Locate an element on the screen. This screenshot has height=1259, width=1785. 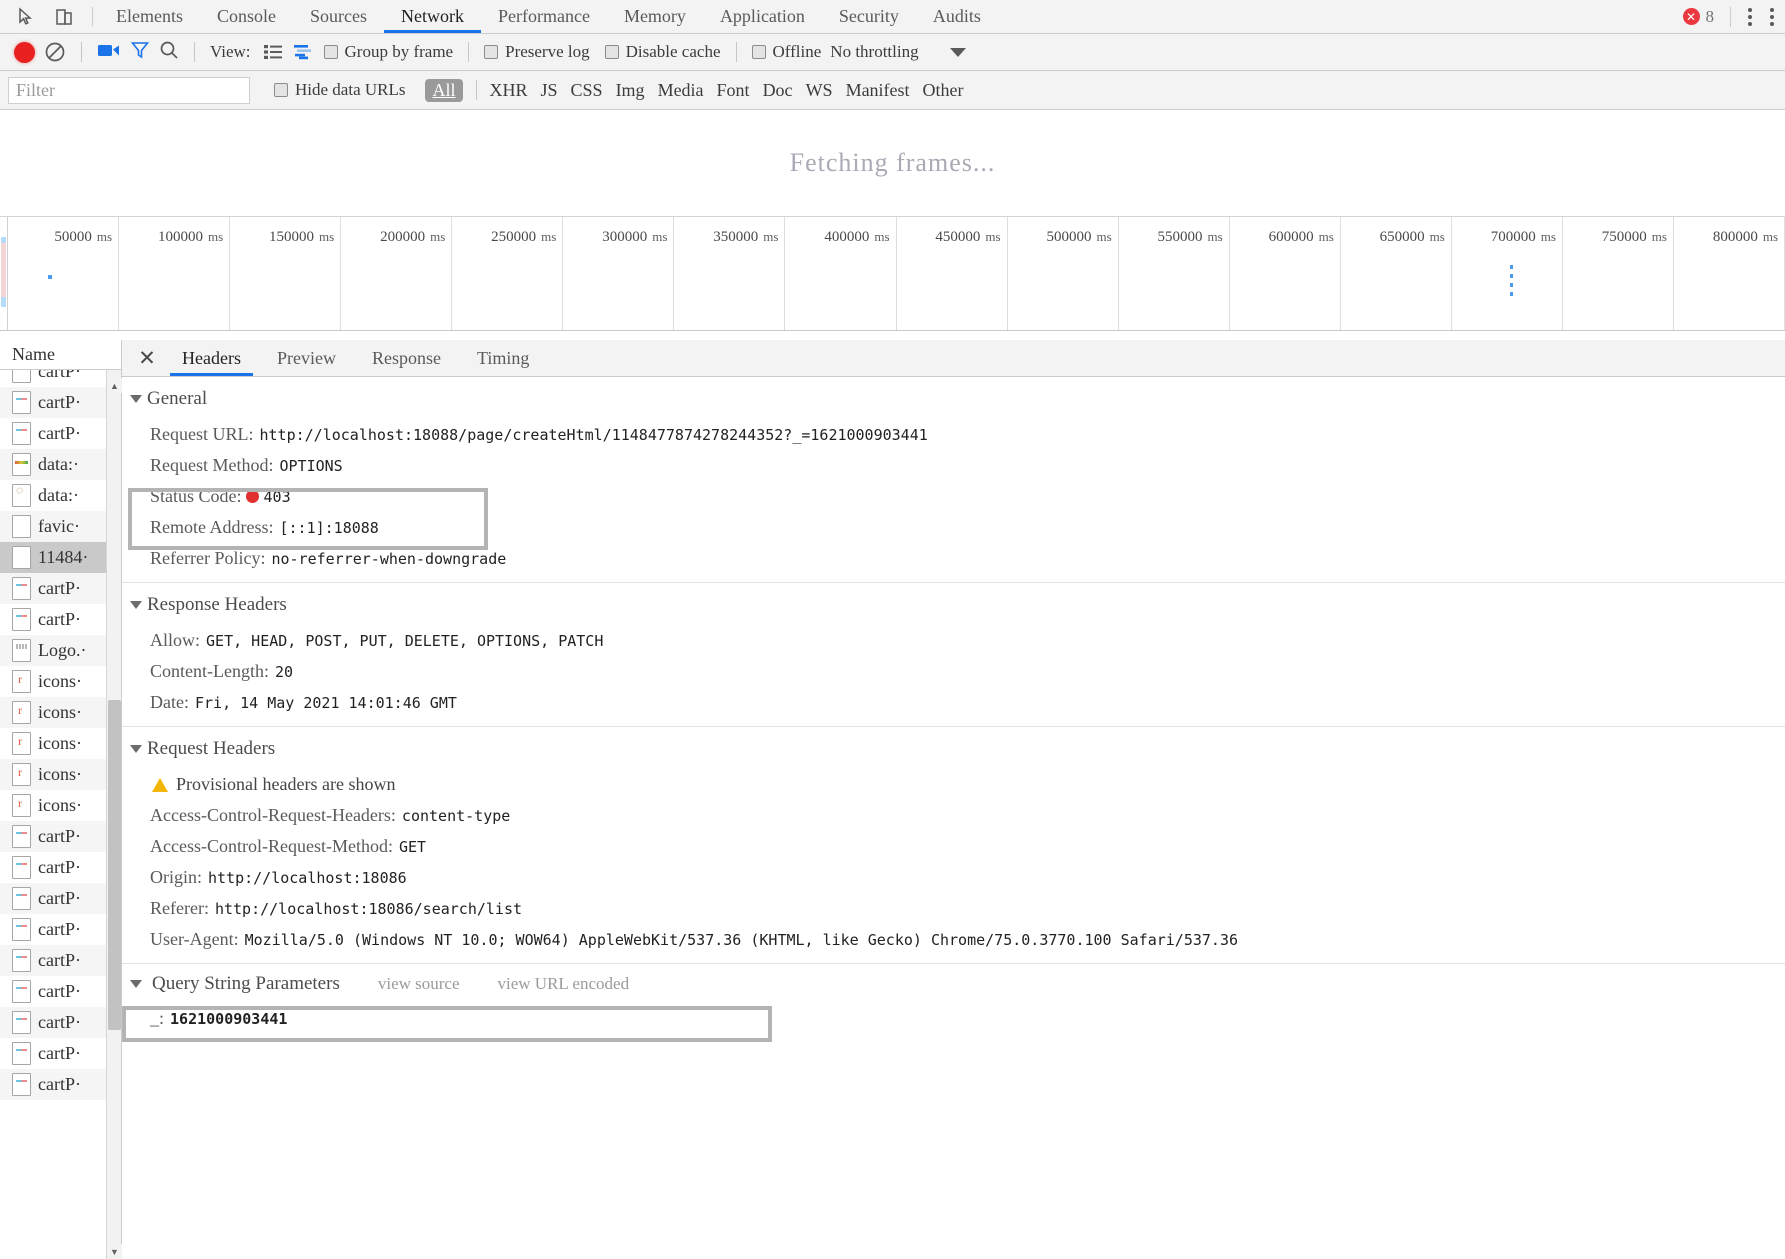
error-badge: ✕ 8 is located at coordinates (1703, 17).